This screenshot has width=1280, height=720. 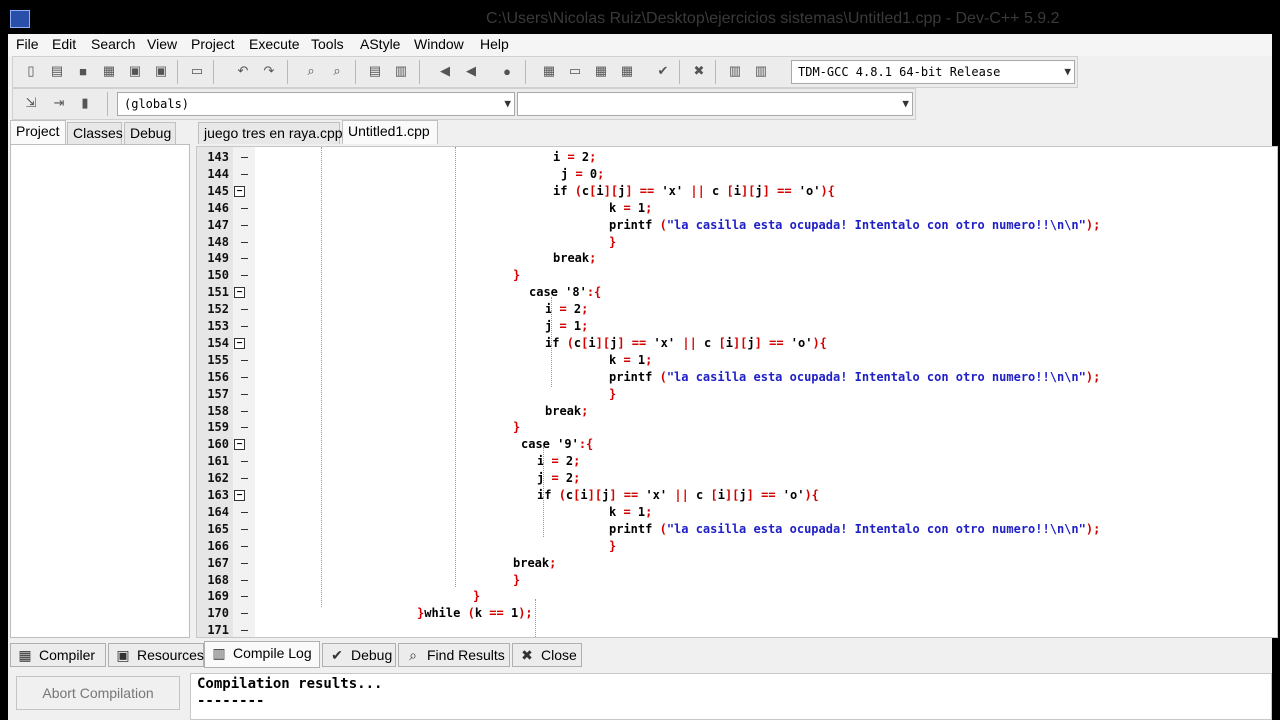 I want to click on toggle-bookmark-icon: ●, so click(x=507, y=71).